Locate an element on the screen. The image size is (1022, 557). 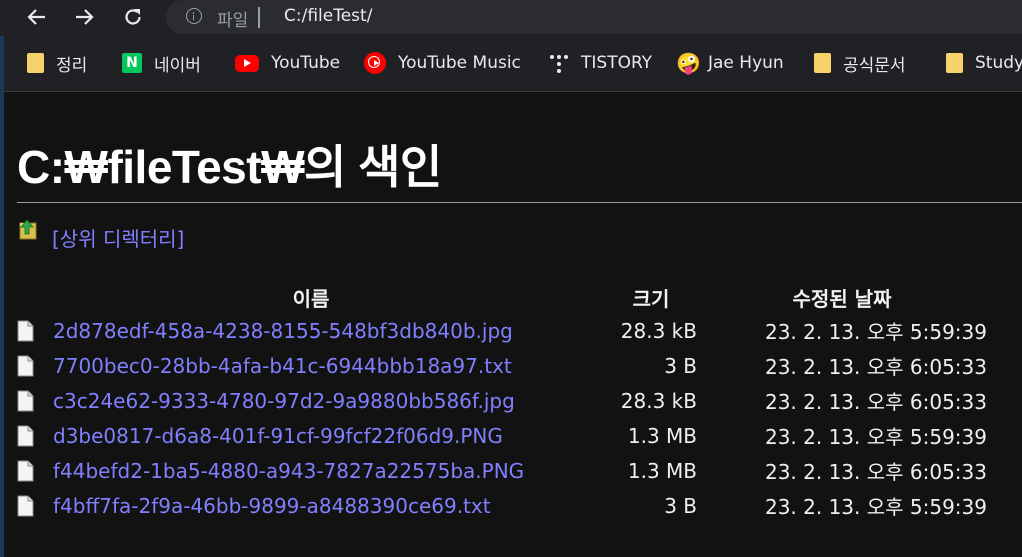
bookmark-label: 정리 is located at coordinates (72, 65).